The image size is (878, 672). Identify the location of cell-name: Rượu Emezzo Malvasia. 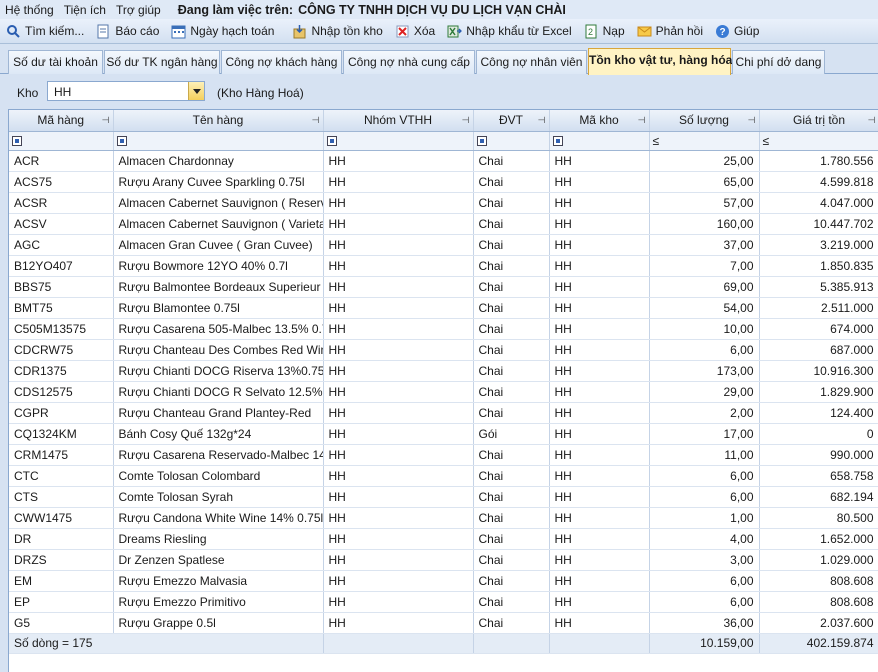
(218, 581).